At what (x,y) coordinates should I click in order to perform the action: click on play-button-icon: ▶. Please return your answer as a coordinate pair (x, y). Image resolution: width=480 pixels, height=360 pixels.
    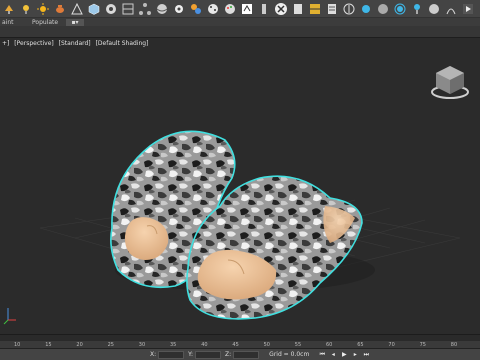
    Looking at the image, I should click on (344, 354).